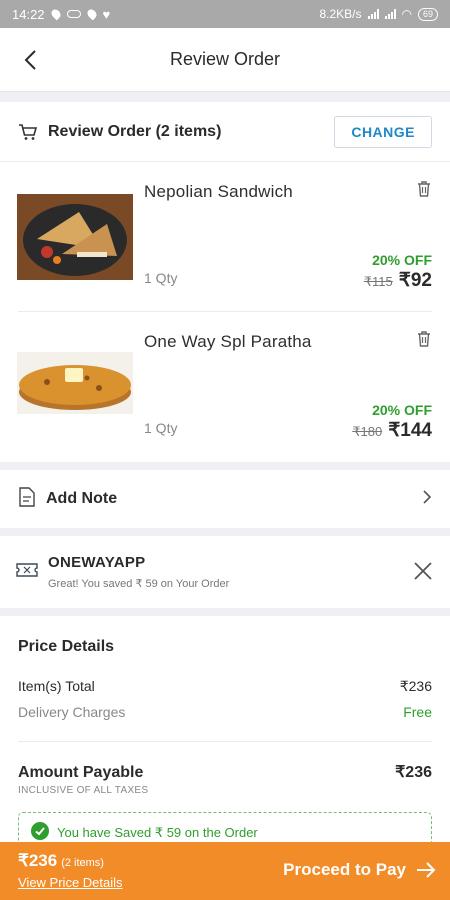  What do you see at coordinates (28, 132) in the screenshot?
I see `cart-icon` at bounding box center [28, 132].